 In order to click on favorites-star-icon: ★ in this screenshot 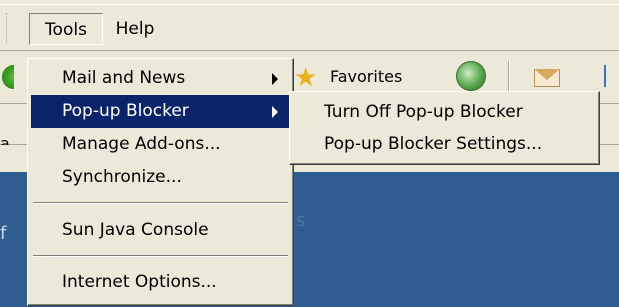, I will do `click(307, 78)`.